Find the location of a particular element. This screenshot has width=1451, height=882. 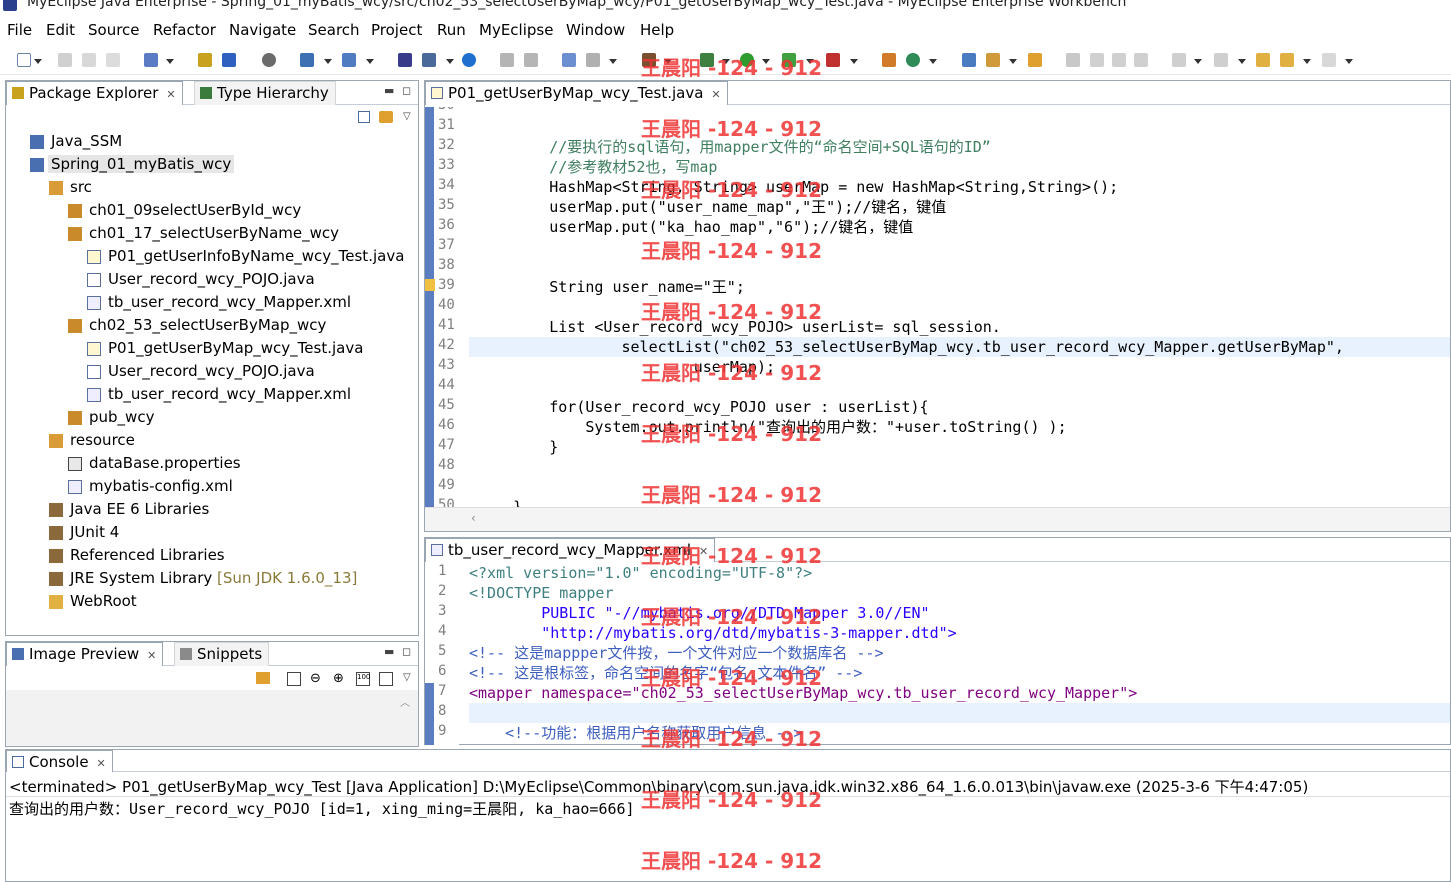

code-line: <!-- 这是mappper文件按，一个文件对应一个数据库名 --> is located at coordinates (676, 653).